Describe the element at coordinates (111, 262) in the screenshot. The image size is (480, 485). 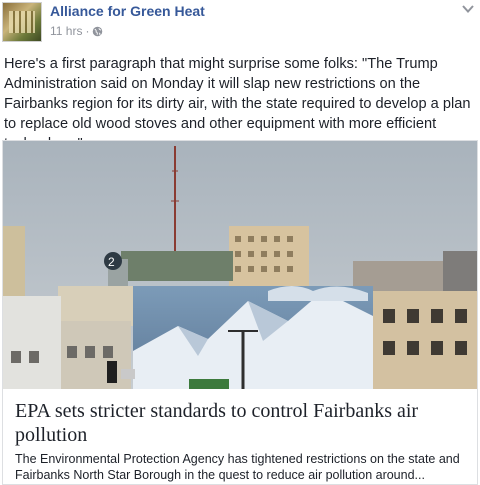
I see `svg-text: 2` at that location.